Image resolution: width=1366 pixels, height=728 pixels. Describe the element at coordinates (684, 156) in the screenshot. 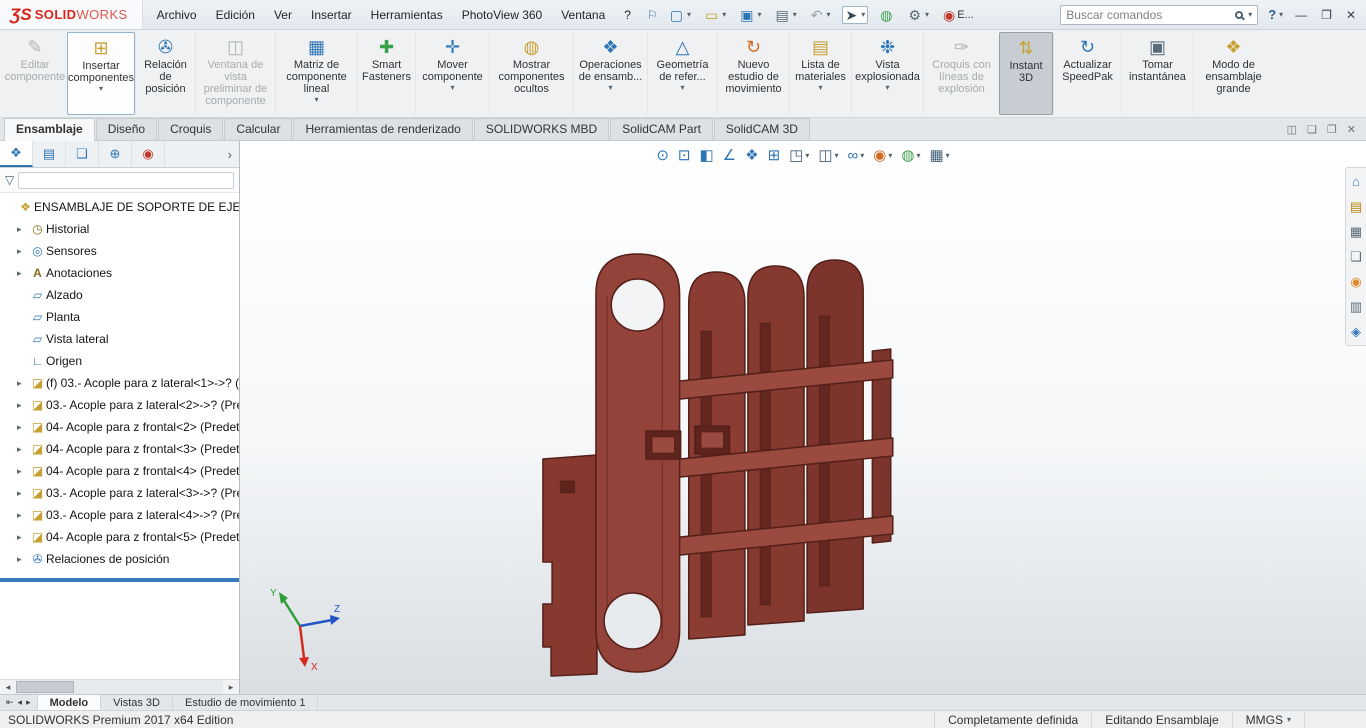

I see `zoom-to-area-icon: ⊡ ▾` at that location.